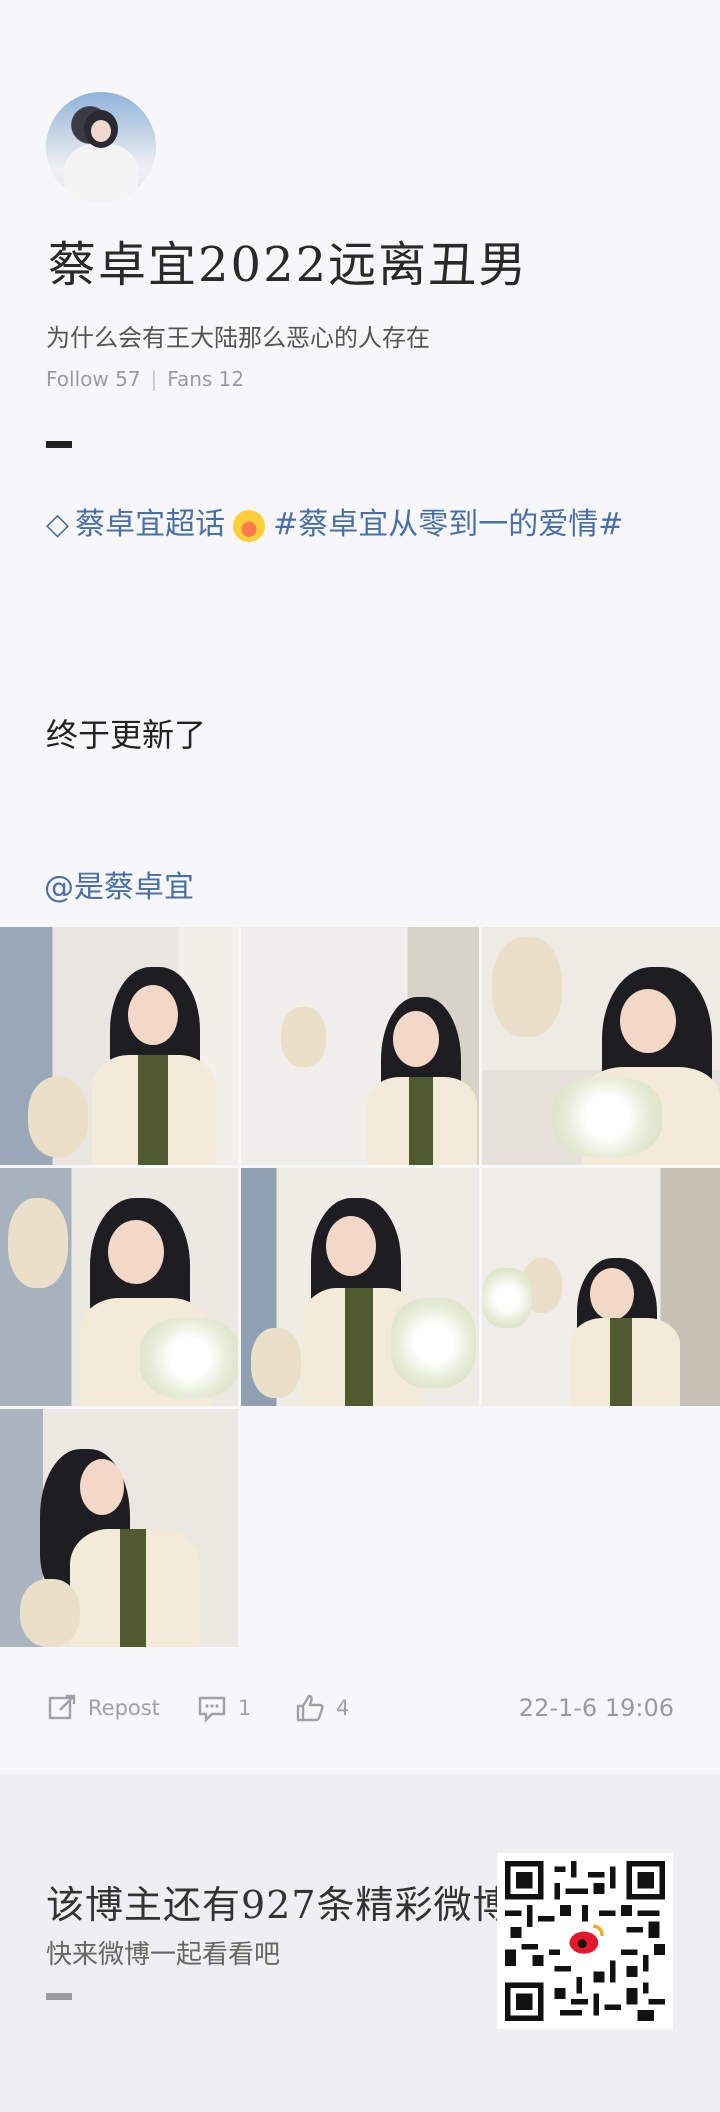 This screenshot has width=720, height=2112. What do you see at coordinates (126, 735) in the screenshot?
I see `post-text: 终于更新了` at bounding box center [126, 735].